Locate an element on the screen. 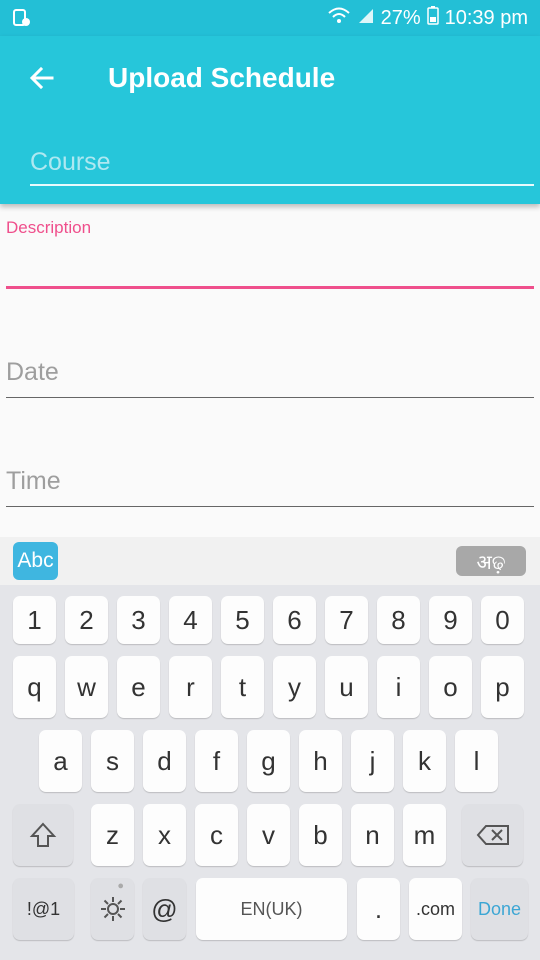 The width and height of the screenshot is (540, 960). signal-icon is located at coordinates (366, 18).